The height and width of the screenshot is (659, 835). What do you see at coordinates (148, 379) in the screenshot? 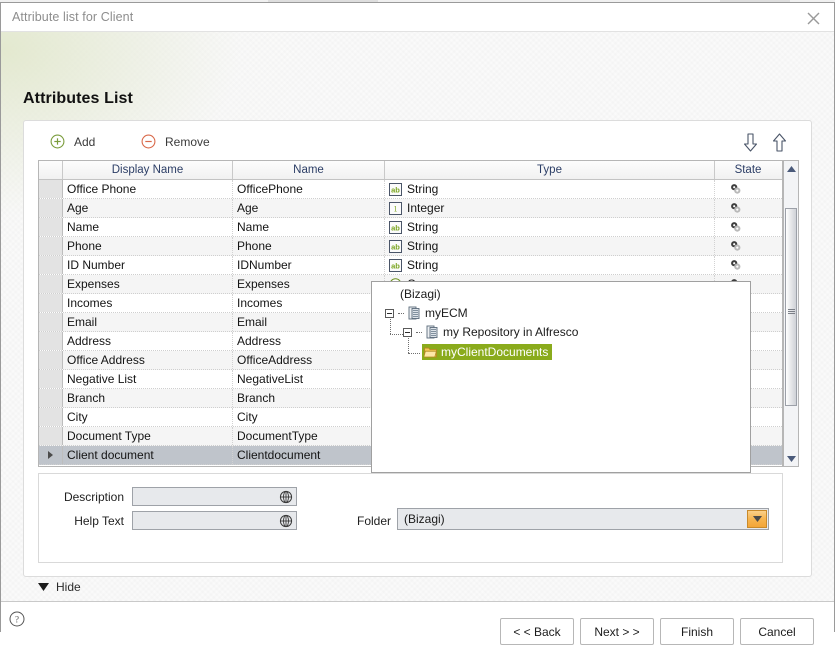
I see `cell-display-name: Negative List` at bounding box center [148, 379].